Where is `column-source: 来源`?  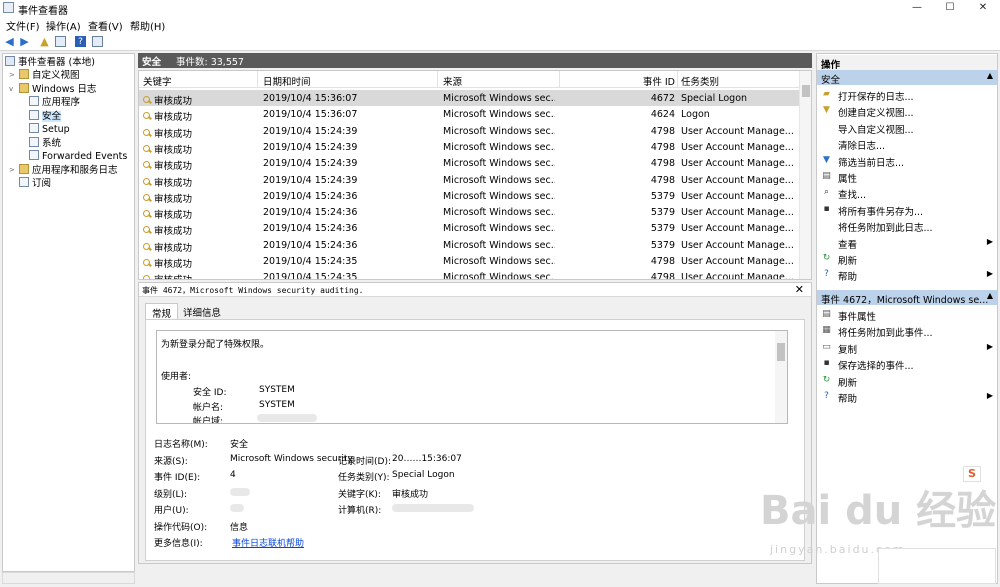 column-source: 来源 is located at coordinates (452, 81).